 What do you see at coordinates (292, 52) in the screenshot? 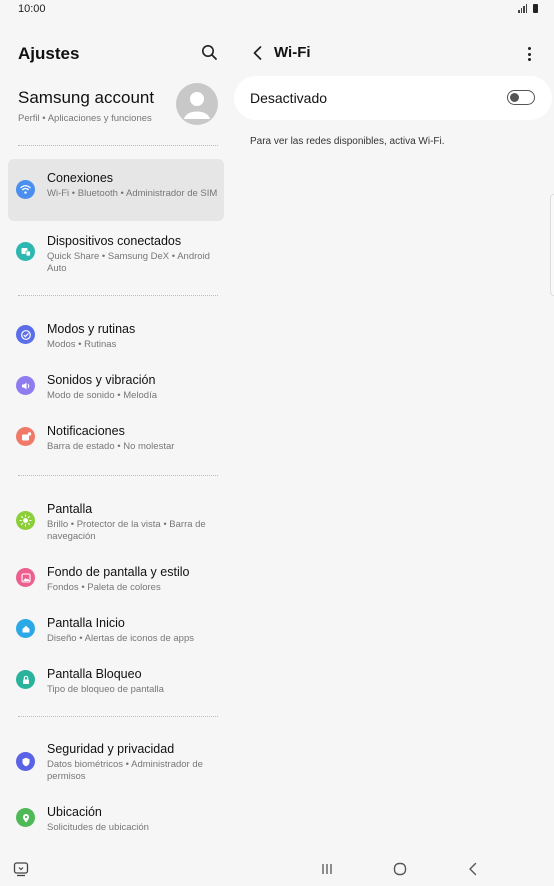
I see `detail-title: Wi-Fi` at bounding box center [292, 52].